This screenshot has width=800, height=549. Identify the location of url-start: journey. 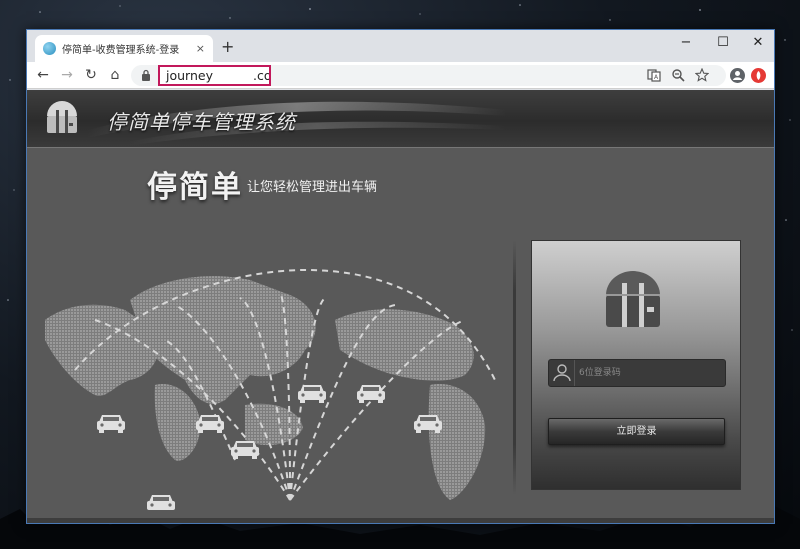
(189, 75).